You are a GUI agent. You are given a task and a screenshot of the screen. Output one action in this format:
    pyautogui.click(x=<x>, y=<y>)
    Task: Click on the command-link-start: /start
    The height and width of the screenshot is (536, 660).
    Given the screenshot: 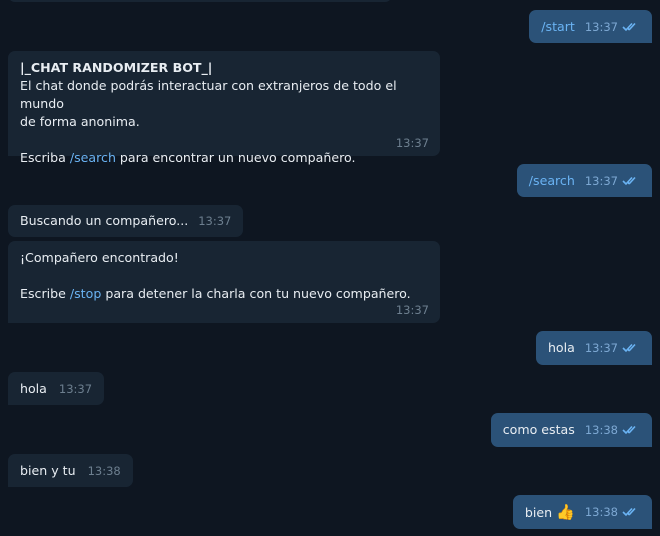 What is the action you would take?
    pyautogui.click(x=558, y=27)
    